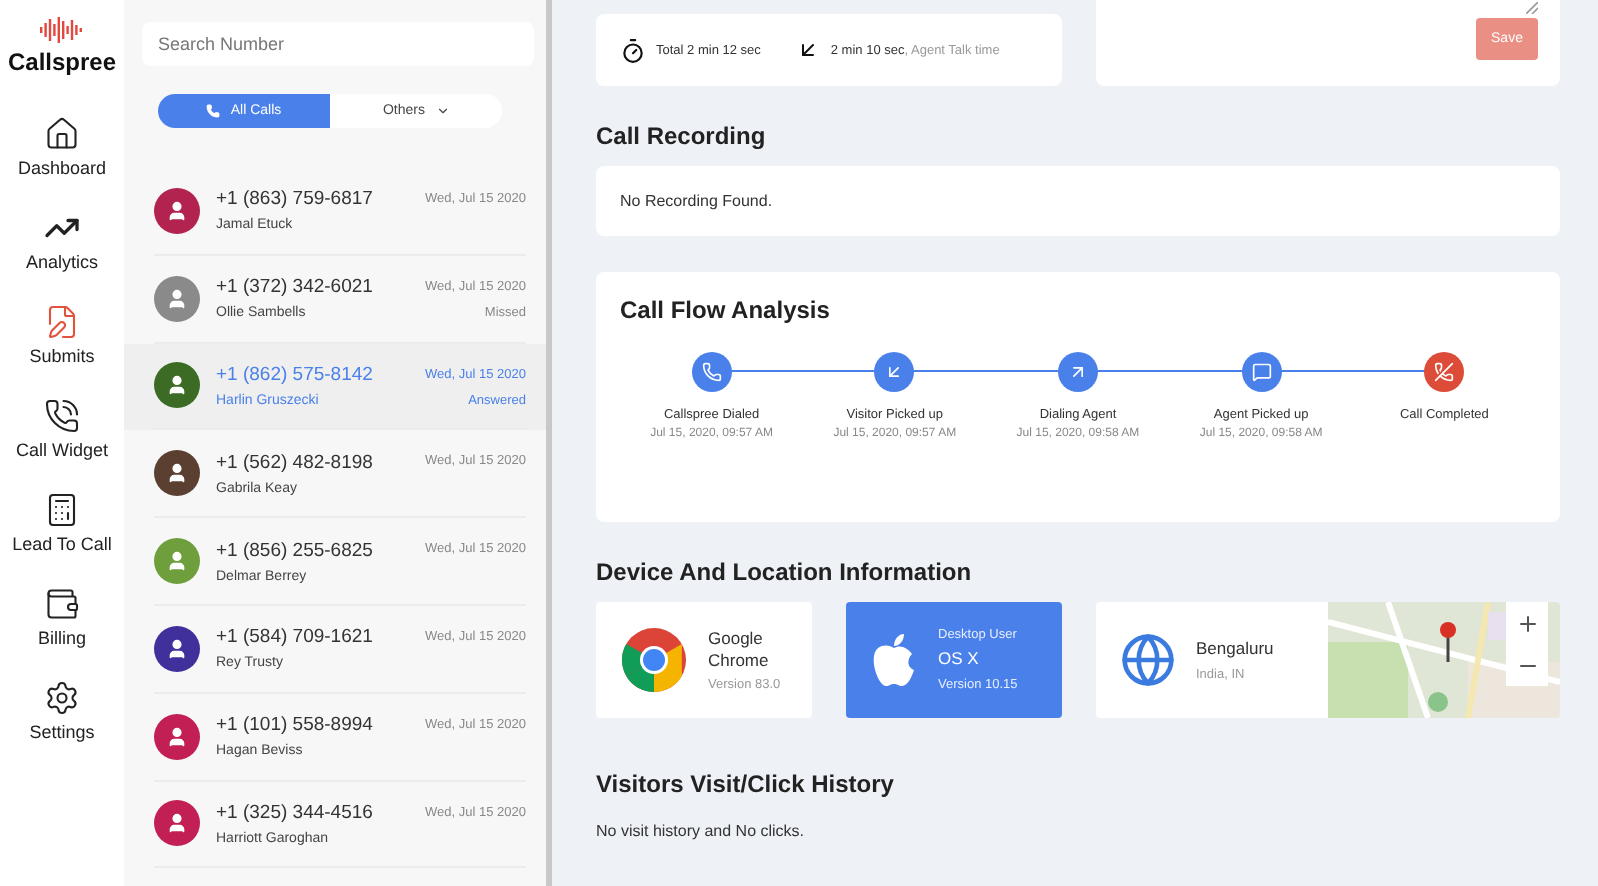  I want to click on nav-item: Call Widget, so click(61, 445).